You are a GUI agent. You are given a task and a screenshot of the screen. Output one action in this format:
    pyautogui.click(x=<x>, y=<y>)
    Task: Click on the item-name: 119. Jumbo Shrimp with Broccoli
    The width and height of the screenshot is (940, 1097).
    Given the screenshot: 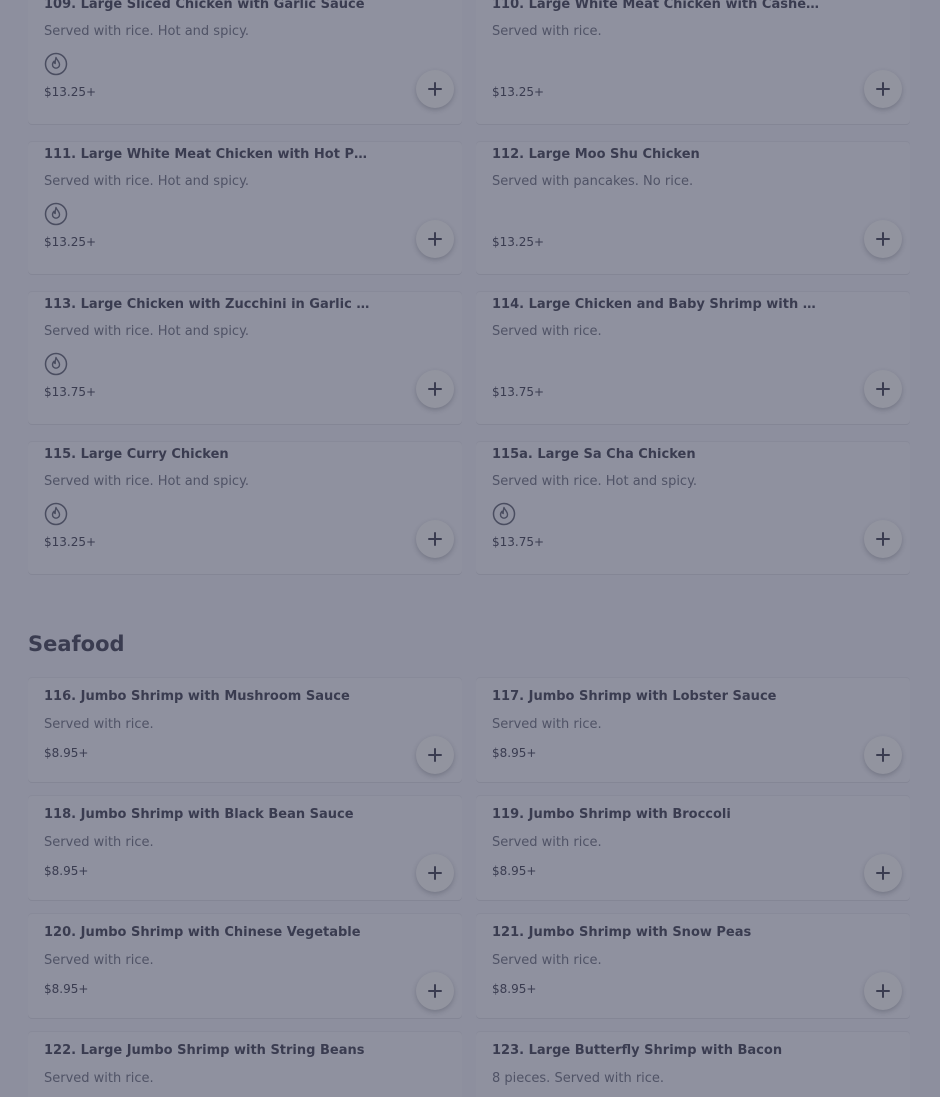 What is the action you would take?
    pyautogui.click(x=611, y=814)
    